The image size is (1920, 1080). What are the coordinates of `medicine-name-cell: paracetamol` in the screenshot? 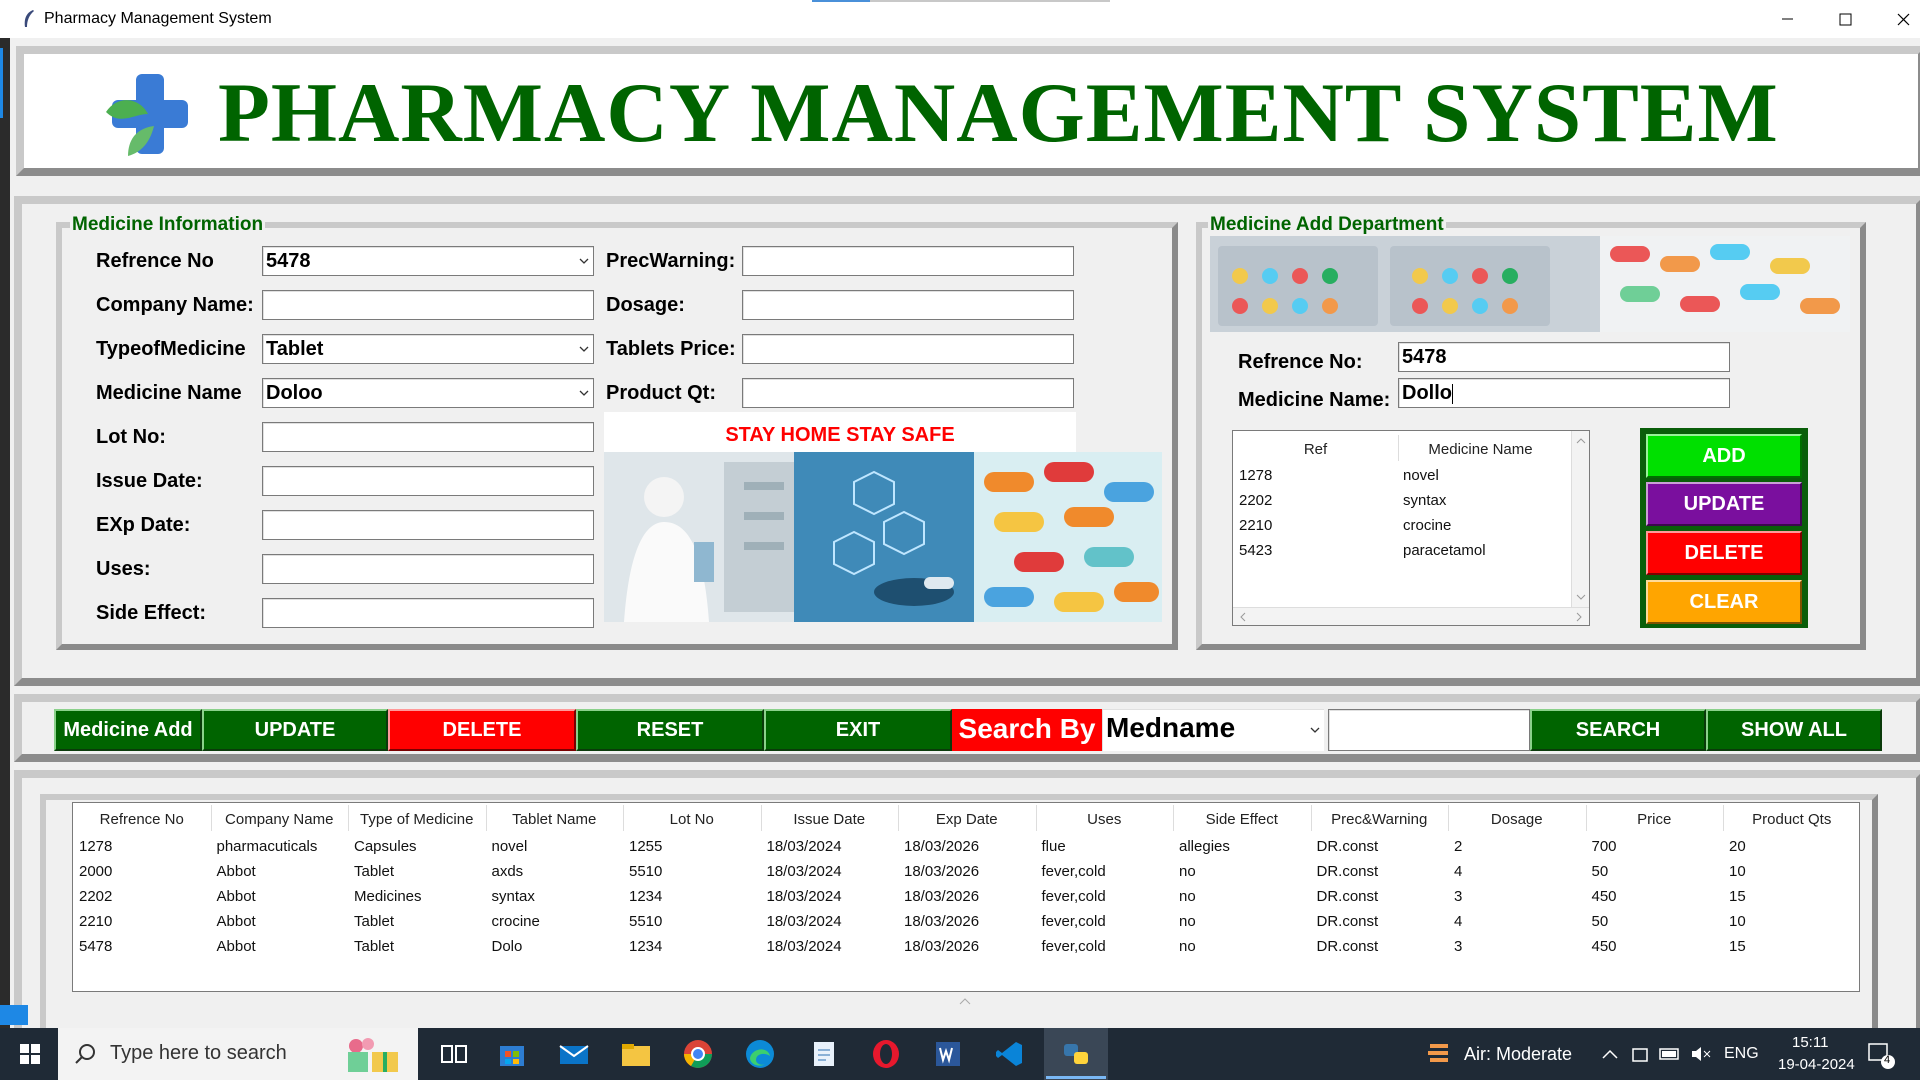 It's located at (1444, 550).